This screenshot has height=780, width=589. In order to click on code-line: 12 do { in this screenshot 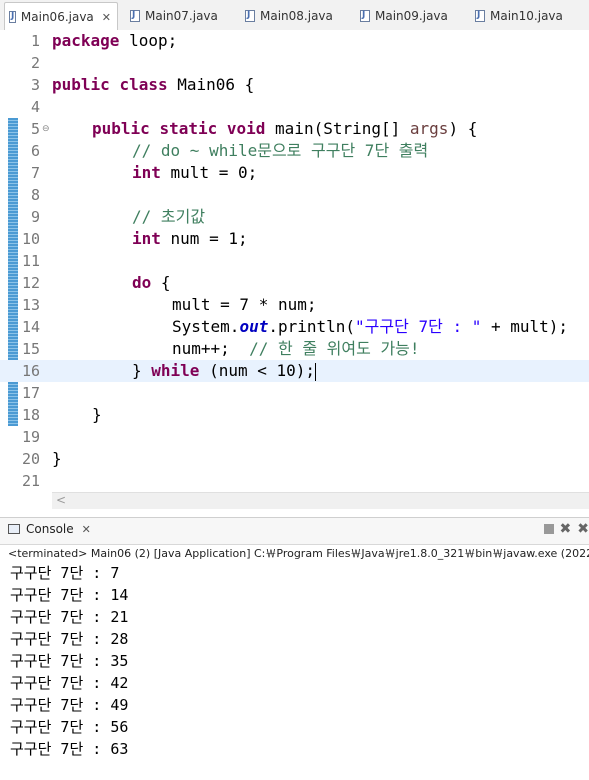, I will do `click(294, 283)`.